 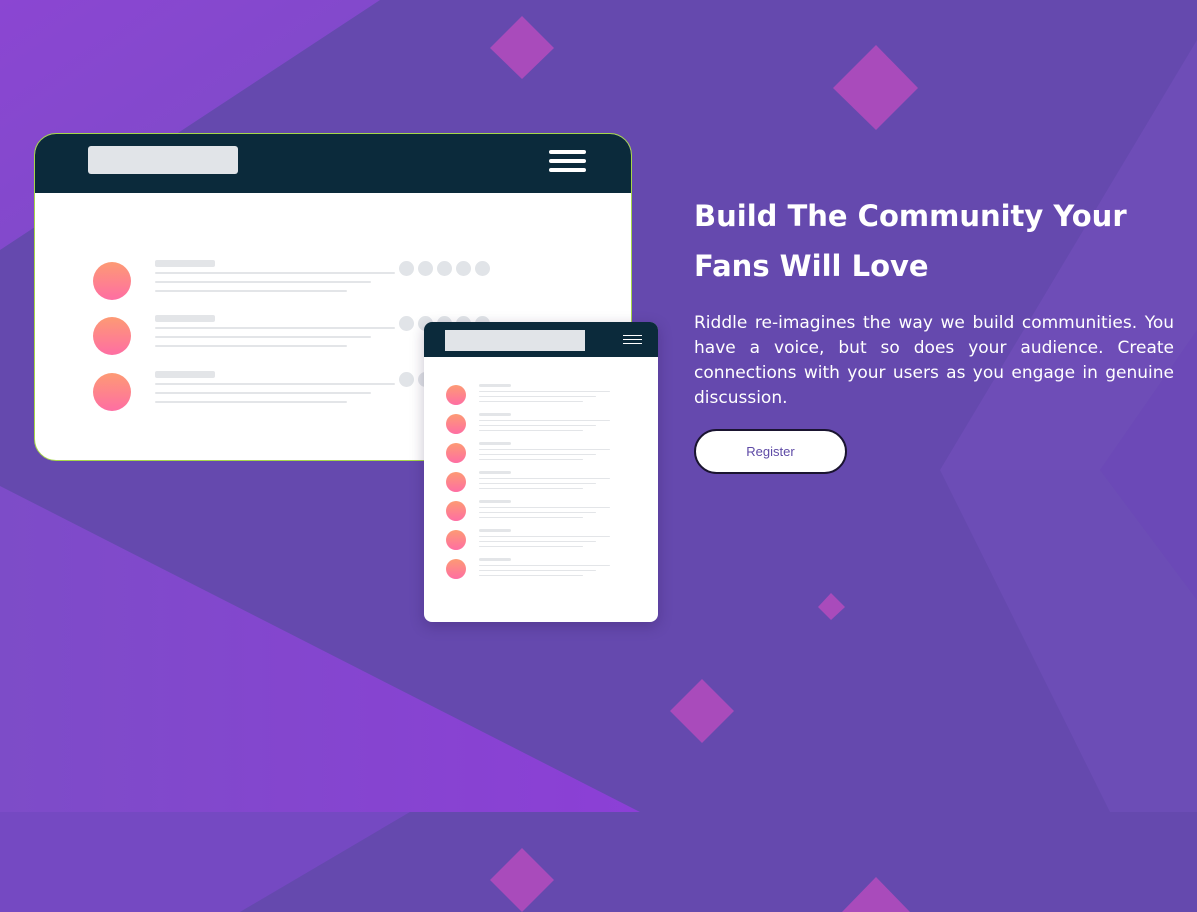 I want to click on register-button: Register, so click(x=770, y=451).